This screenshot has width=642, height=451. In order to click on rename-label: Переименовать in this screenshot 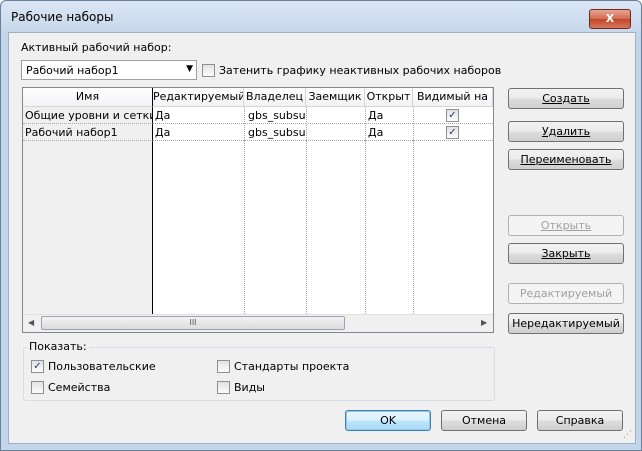, I will do `click(566, 159)`.